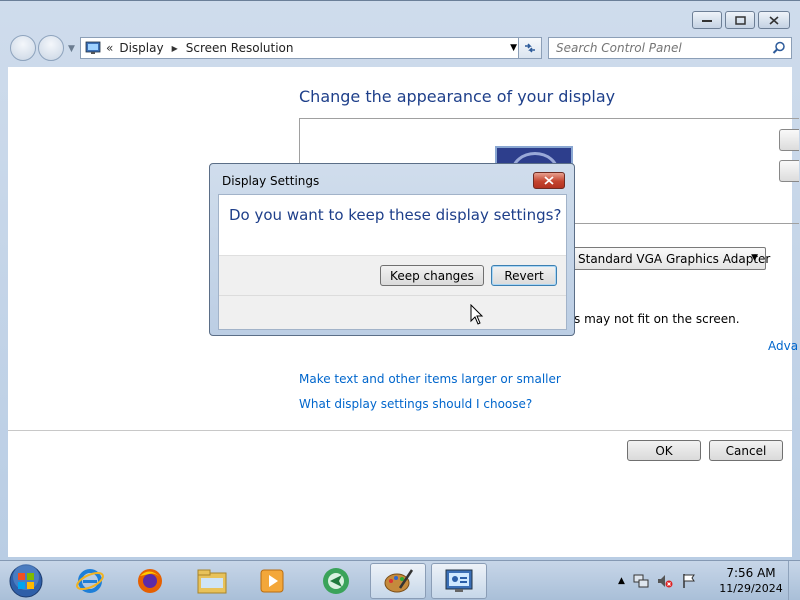  What do you see at coordinates (674, 258) in the screenshot?
I see `display-adapter-value: Standard VGA Graphics Adapter` at bounding box center [674, 258].